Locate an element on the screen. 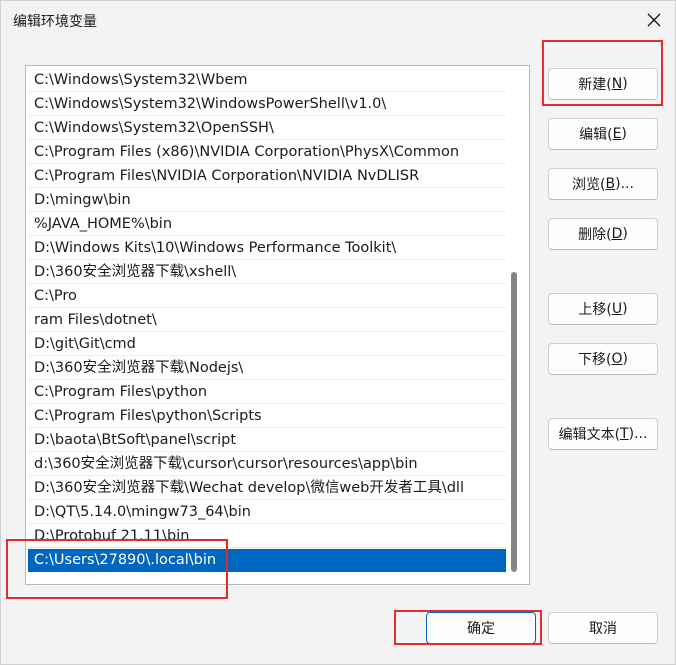 This screenshot has width=676, height=665. list-item: C:\Windows\System32\Wbem is located at coordinates (267, 80).